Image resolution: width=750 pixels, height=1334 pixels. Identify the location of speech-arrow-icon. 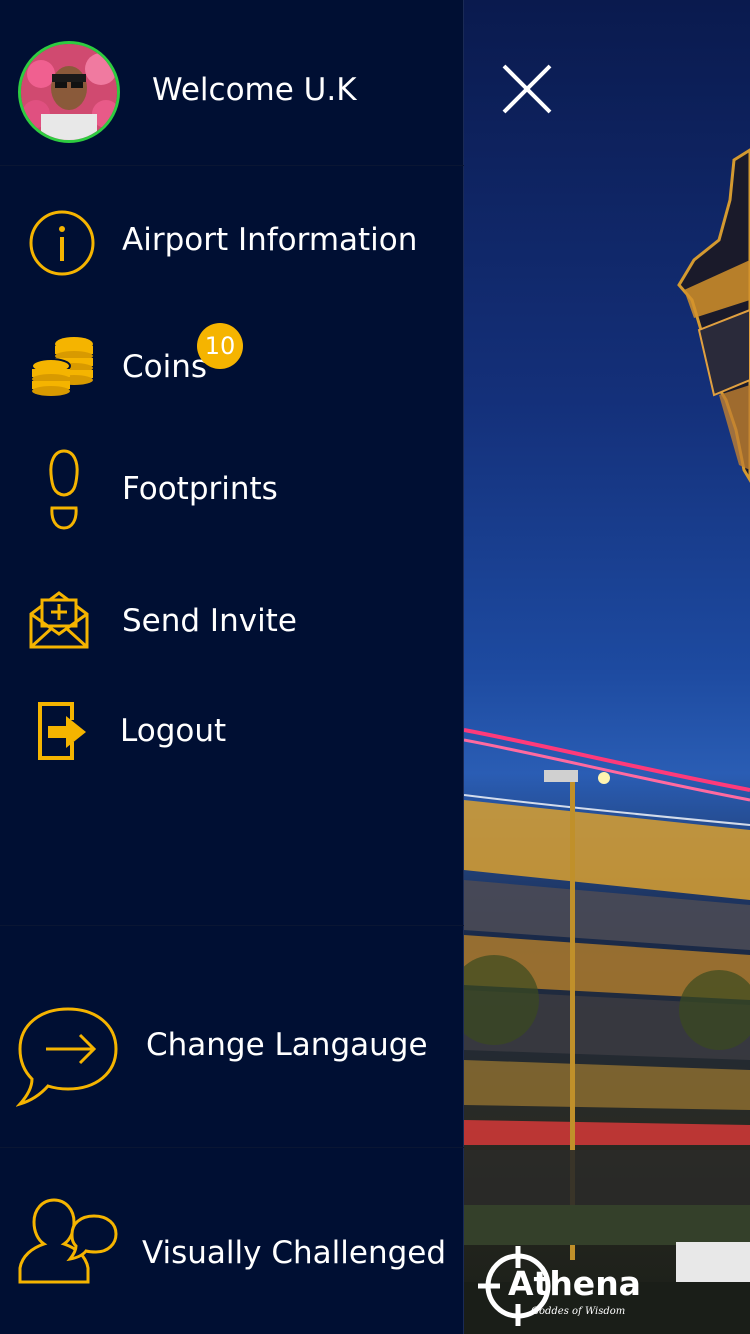
(67, 1057).